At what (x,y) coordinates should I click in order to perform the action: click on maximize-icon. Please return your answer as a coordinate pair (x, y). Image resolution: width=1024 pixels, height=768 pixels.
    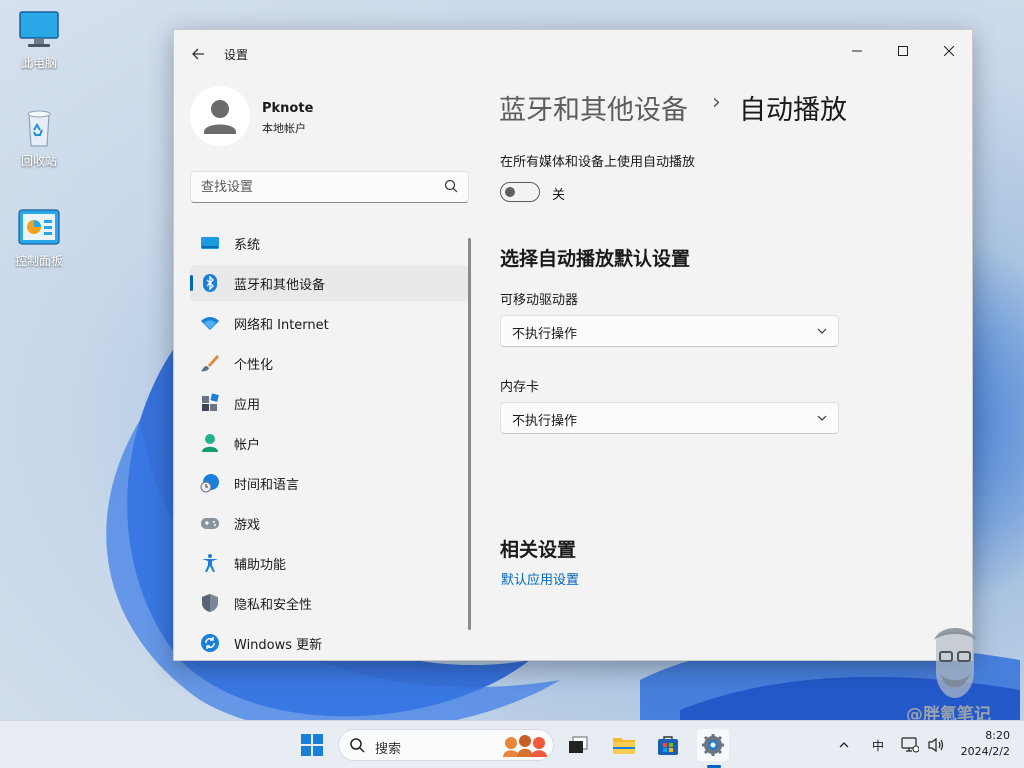
    Looking at the image, I should click on (903, 51).